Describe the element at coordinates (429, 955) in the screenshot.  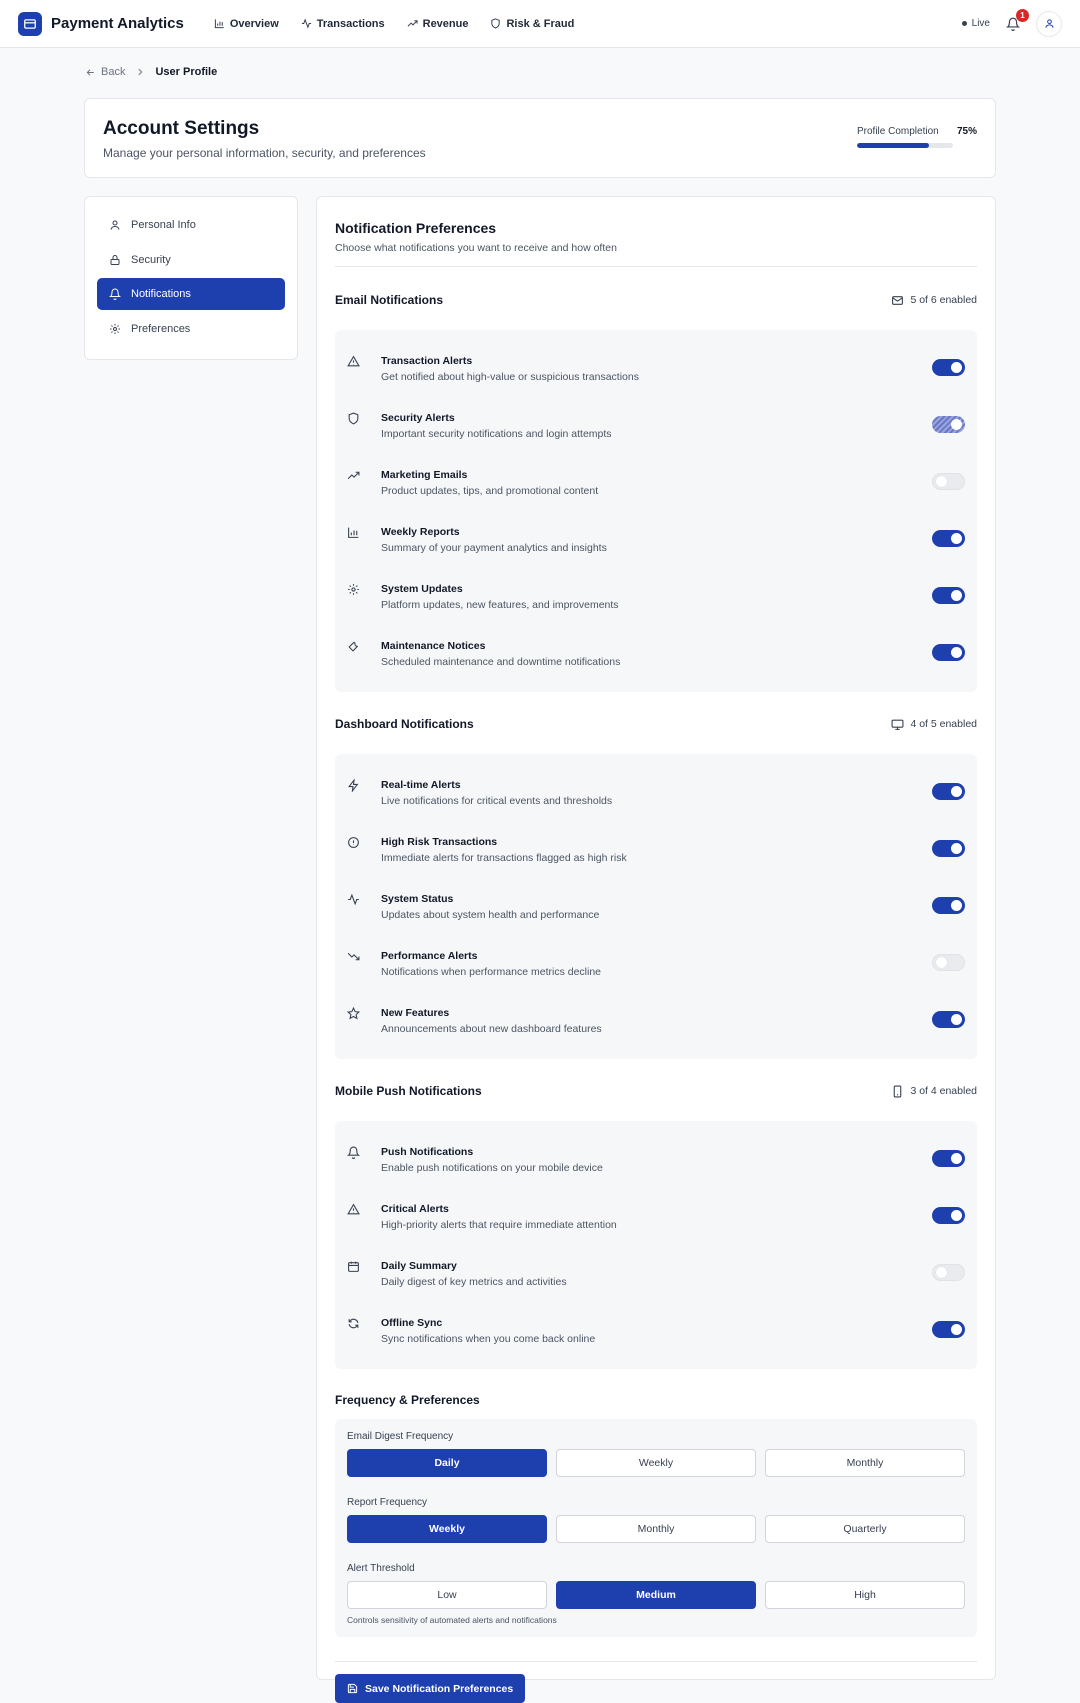
I see `row-title: Performance Alerts` at that location.